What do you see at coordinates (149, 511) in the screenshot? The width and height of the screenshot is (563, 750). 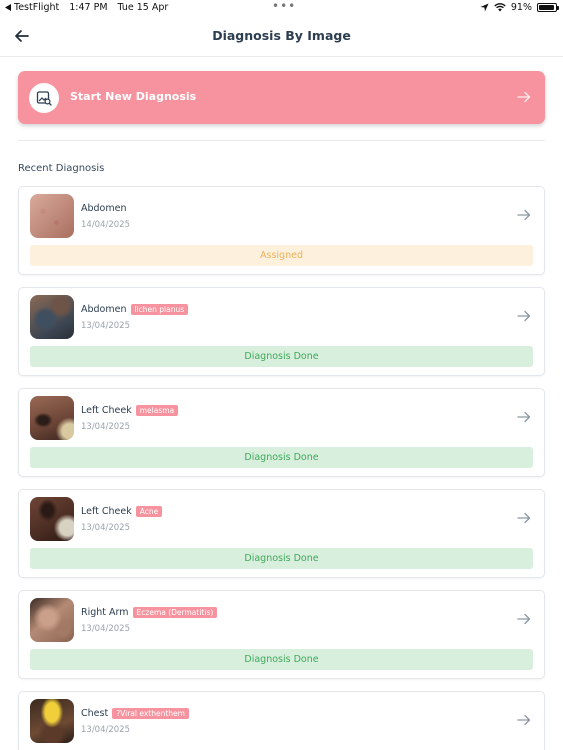 I see `diagnosis-tag: Acne` at bounding box center [149, 511].